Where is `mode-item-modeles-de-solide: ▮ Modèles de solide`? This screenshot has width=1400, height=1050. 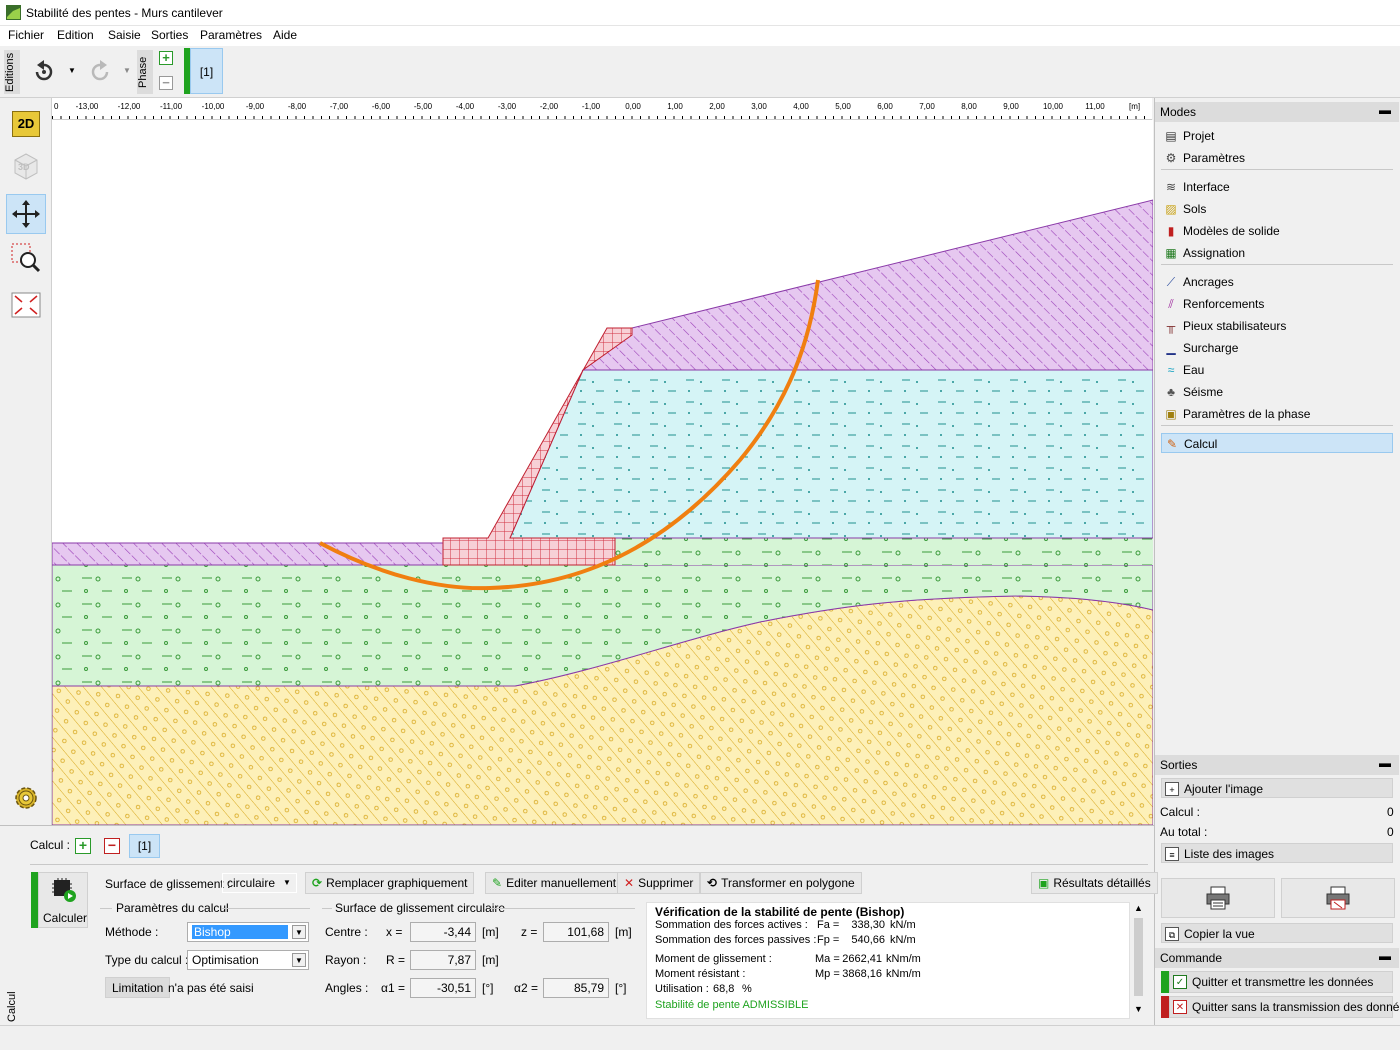
mode-item-modeles-de-solide: ▮ Modèles de solide is located at coordinates (1277, 231).